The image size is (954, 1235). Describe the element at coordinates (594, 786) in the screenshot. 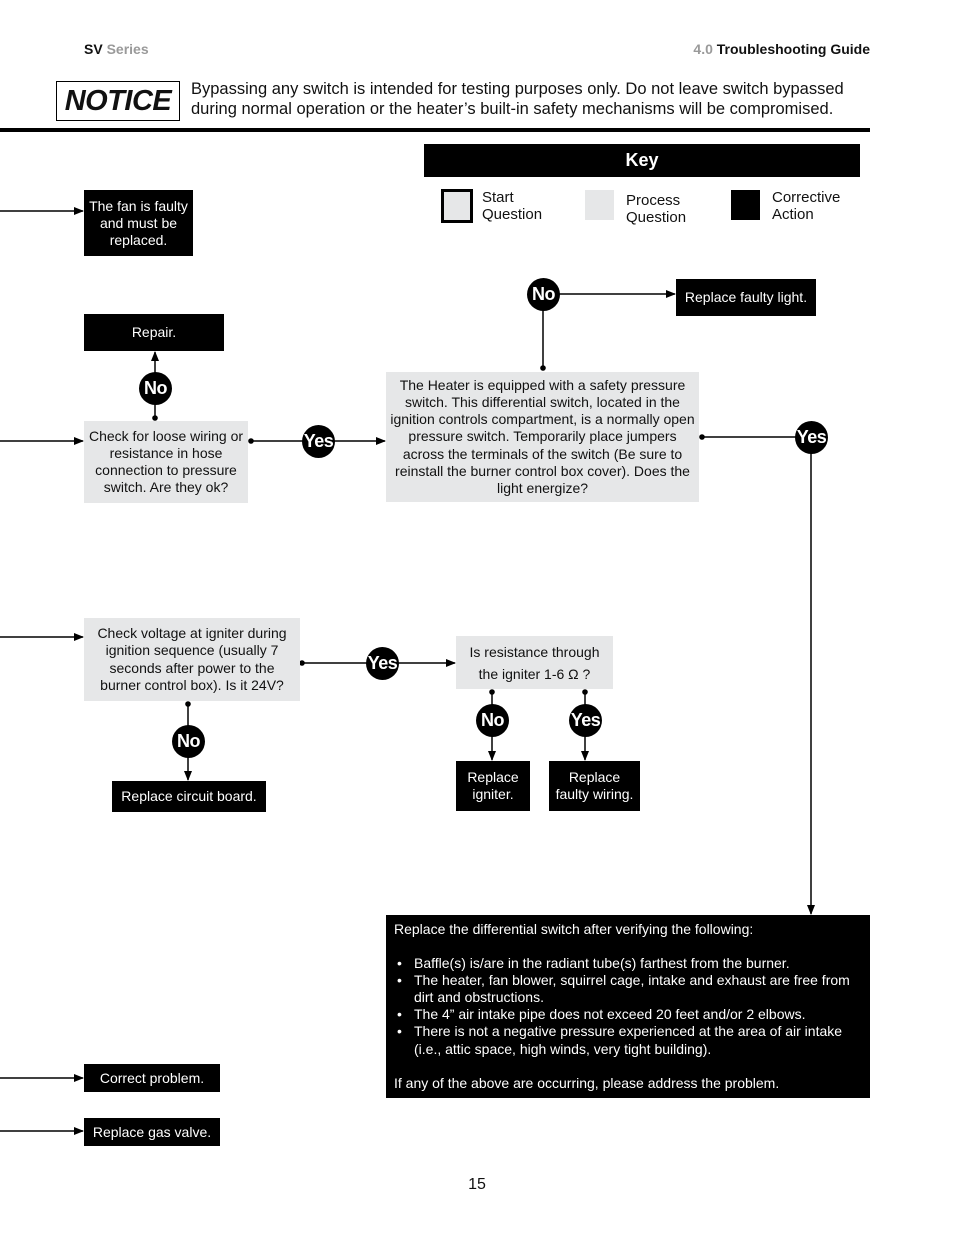

I see `node-replace-faulty-wiring: Replace faulty wiring.` at that location.